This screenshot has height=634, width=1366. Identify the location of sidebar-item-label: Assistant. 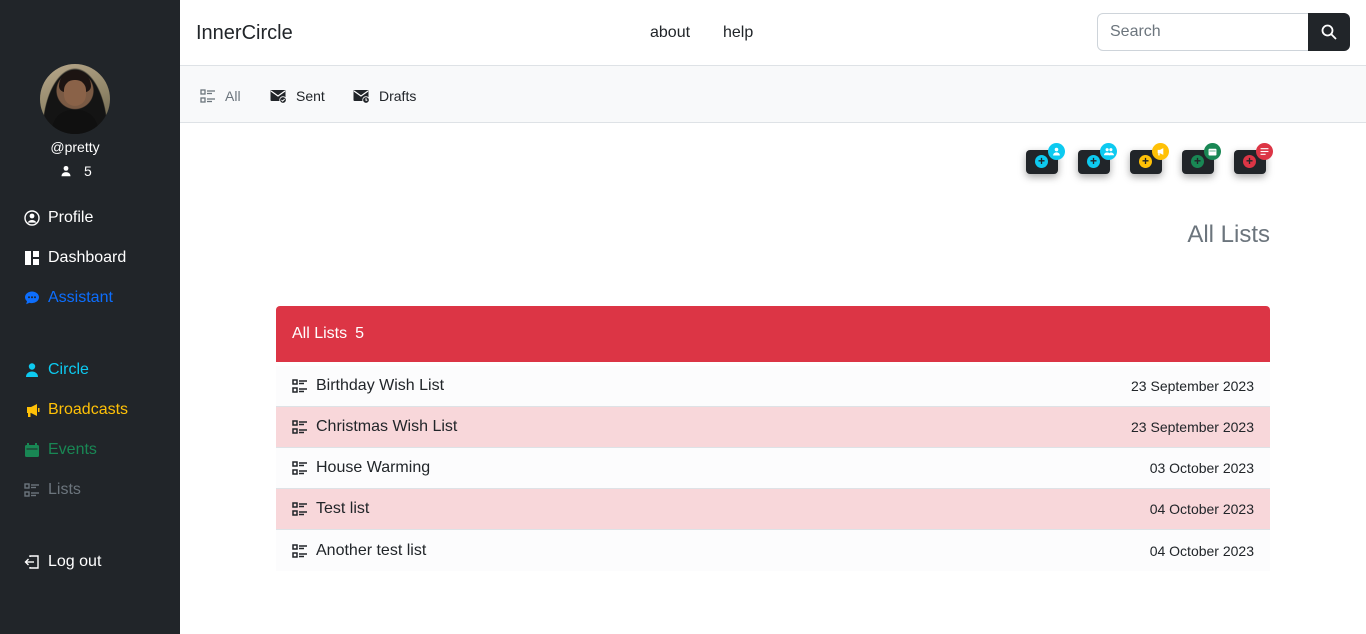
(80, 297).